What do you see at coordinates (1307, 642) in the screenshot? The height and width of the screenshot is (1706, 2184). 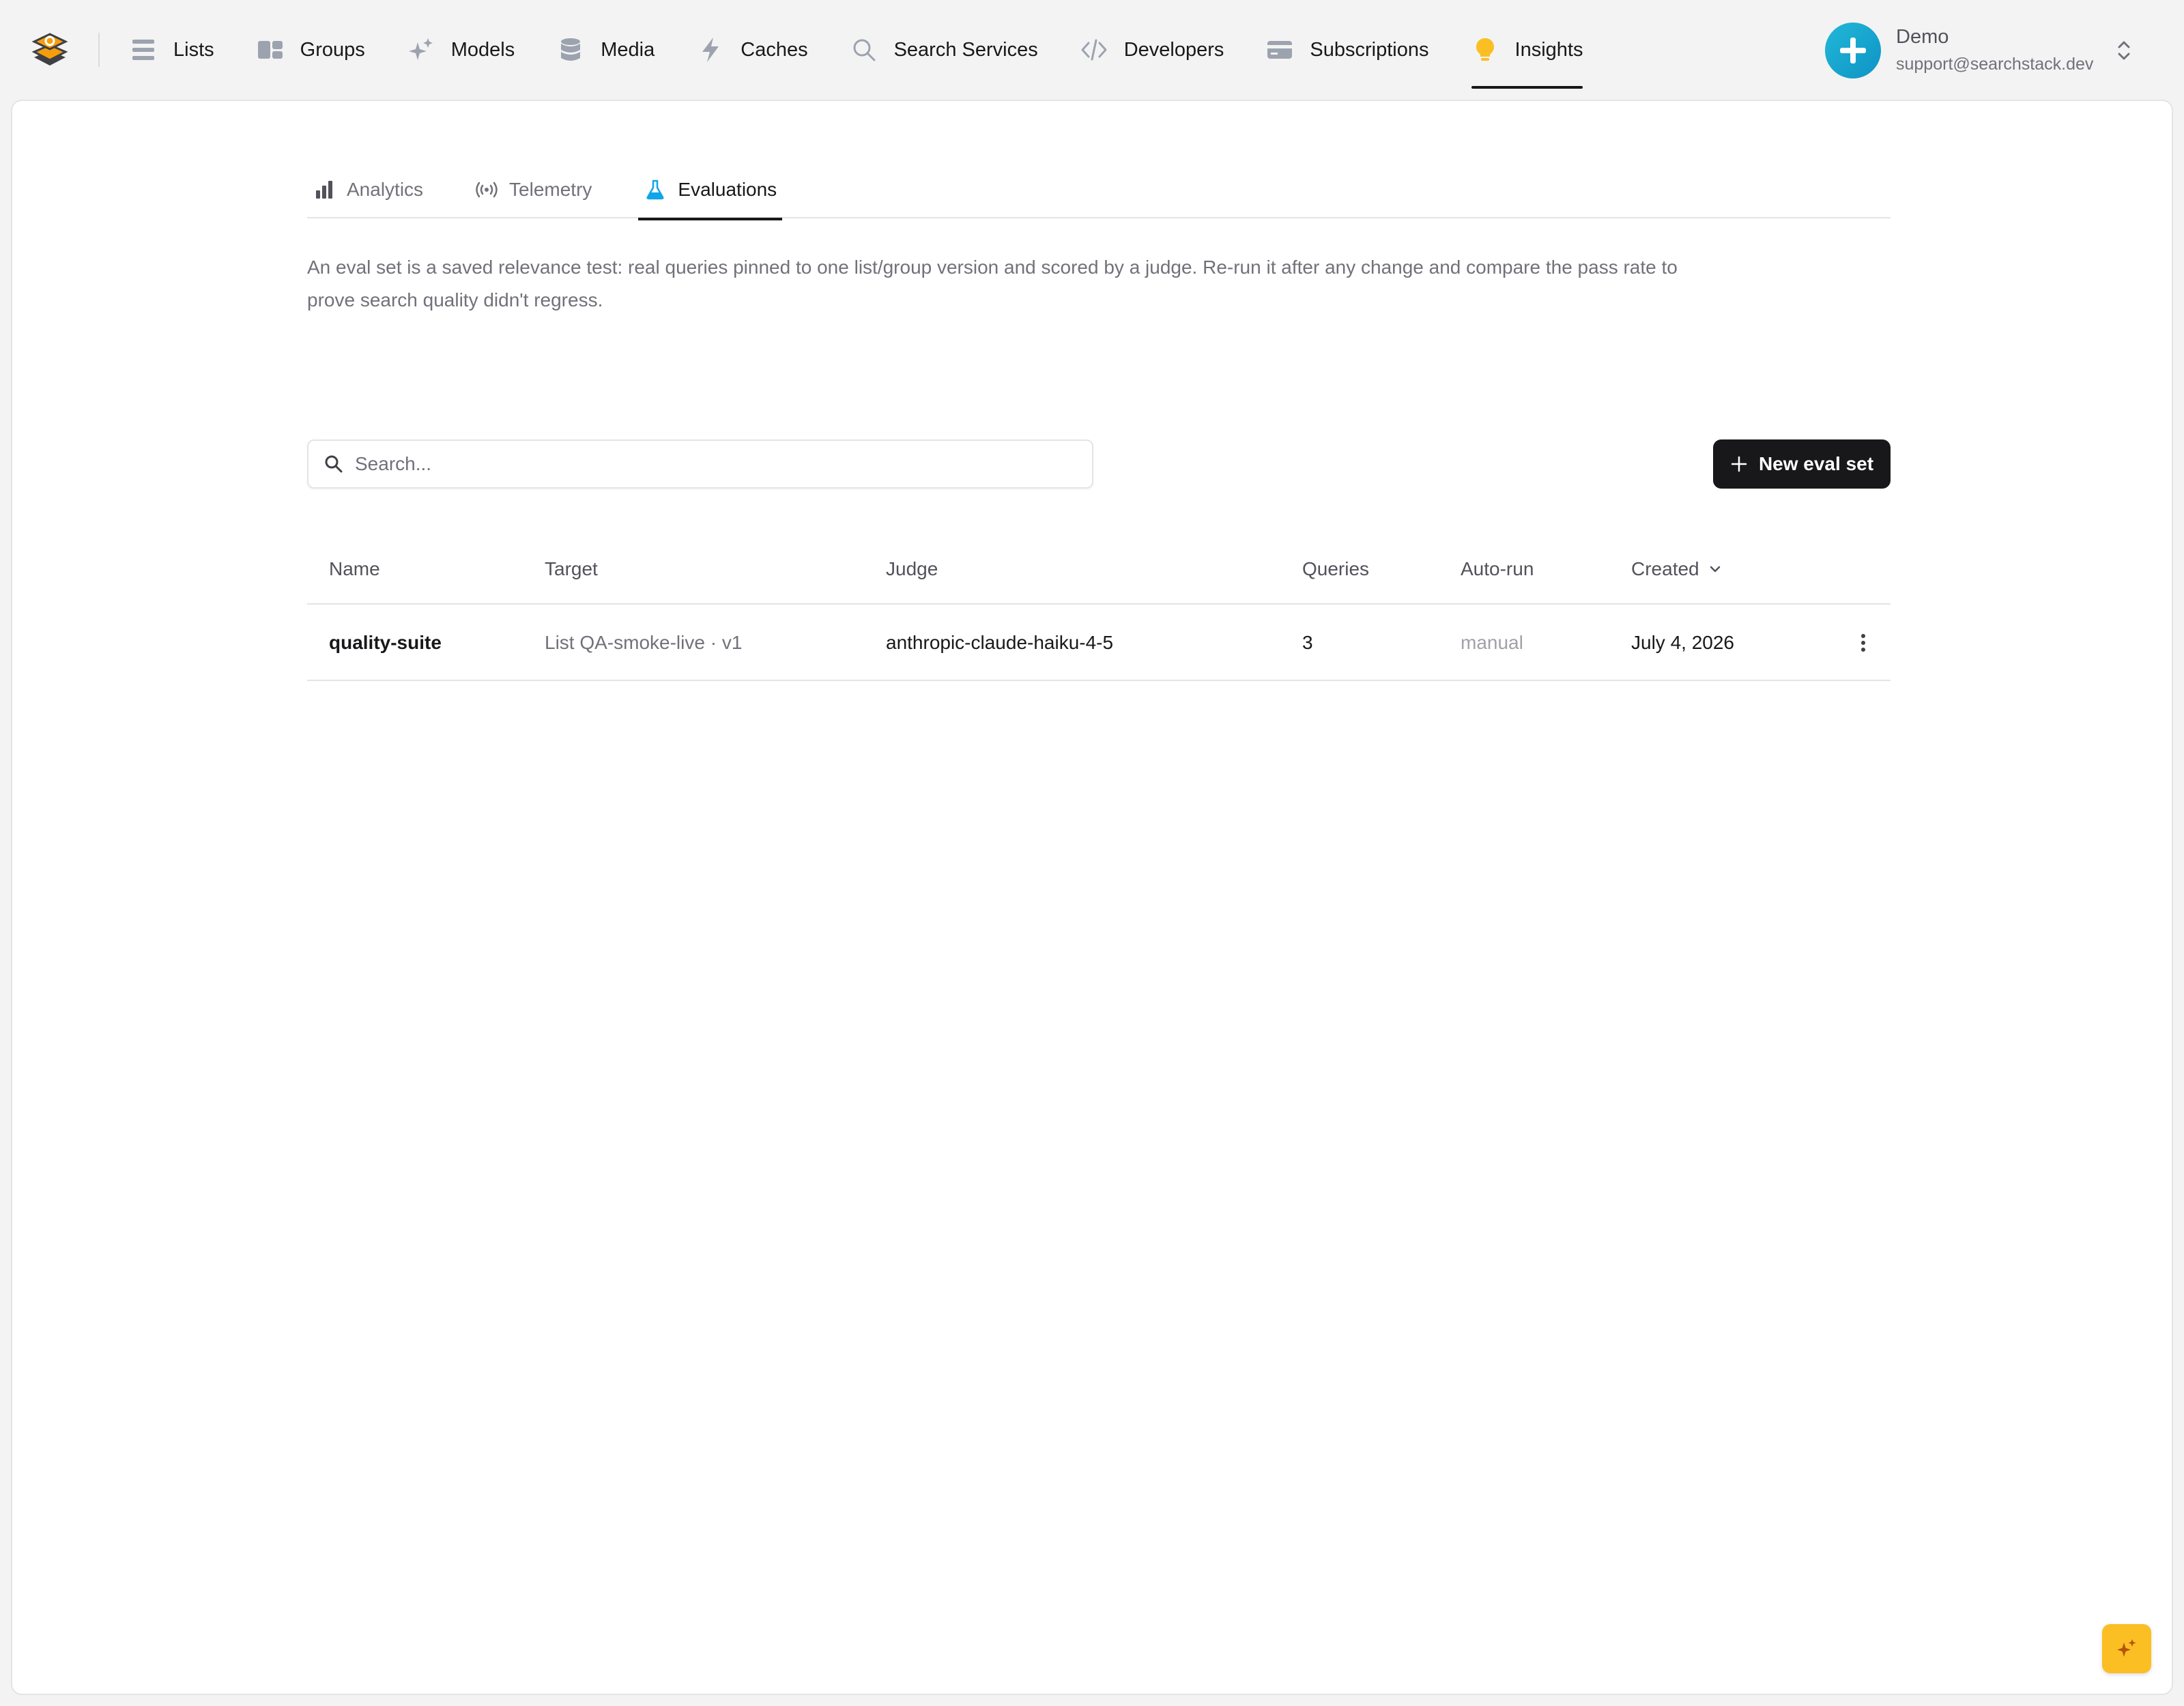 I see `cell-queries: 3` at bounding box center [1307, 642].